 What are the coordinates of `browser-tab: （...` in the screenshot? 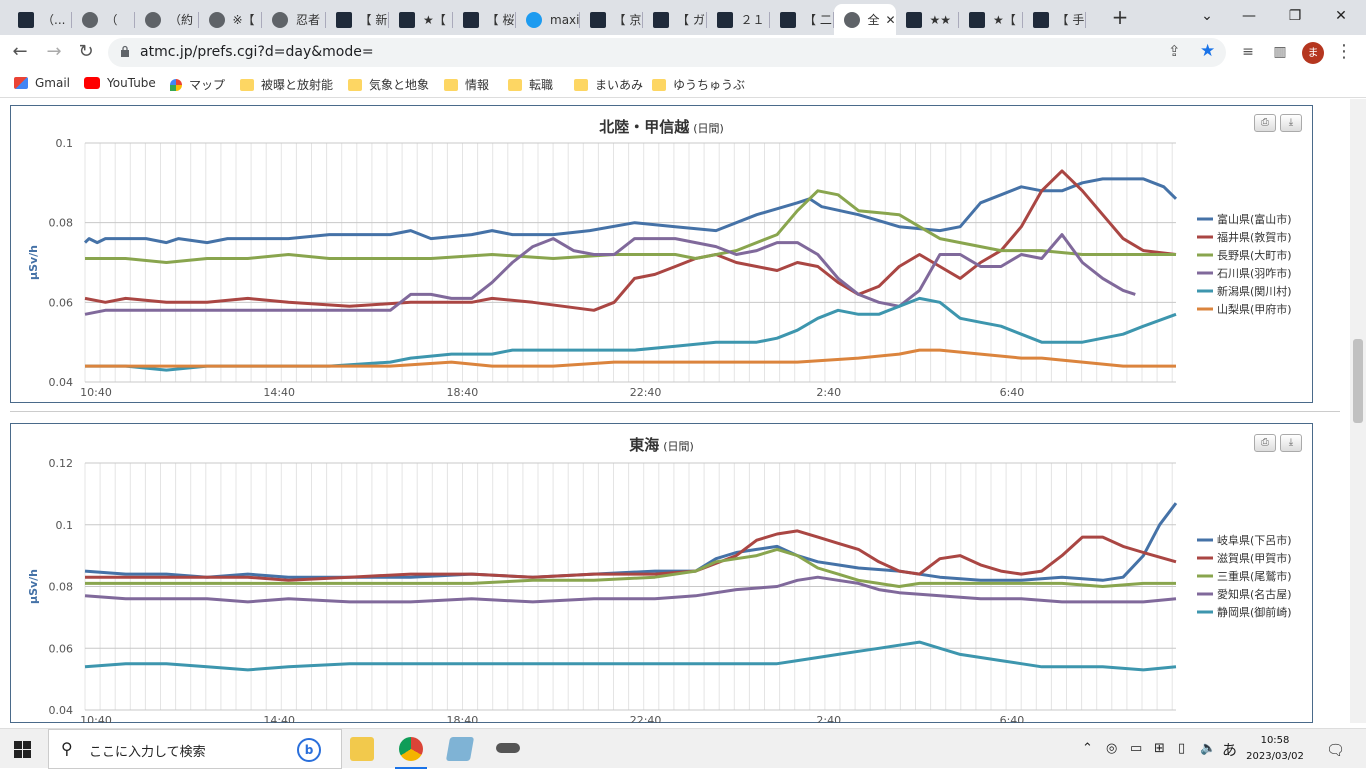 It's located at (40, 19).